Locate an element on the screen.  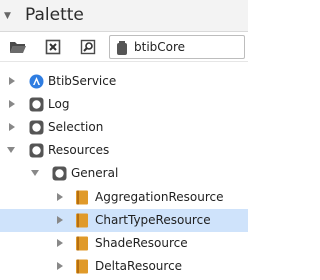
tree-item-resources: Resources is located at coordinates (124, 150).